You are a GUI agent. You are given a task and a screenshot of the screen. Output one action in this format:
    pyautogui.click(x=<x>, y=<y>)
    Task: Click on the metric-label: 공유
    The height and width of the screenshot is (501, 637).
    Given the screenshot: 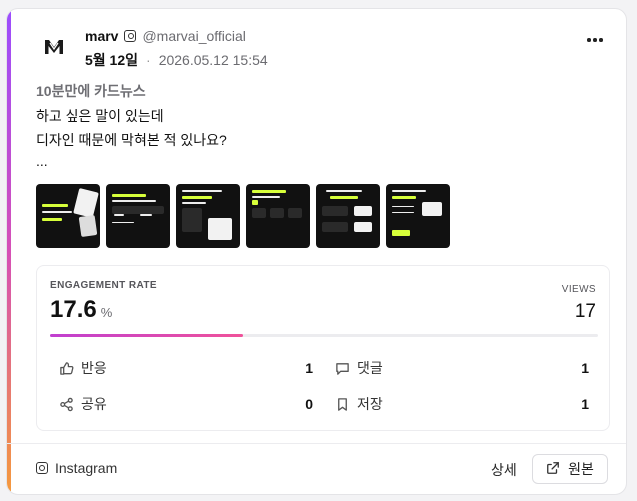 What is the action you would take?
    pyautogui.click(x=94, y=404)
    